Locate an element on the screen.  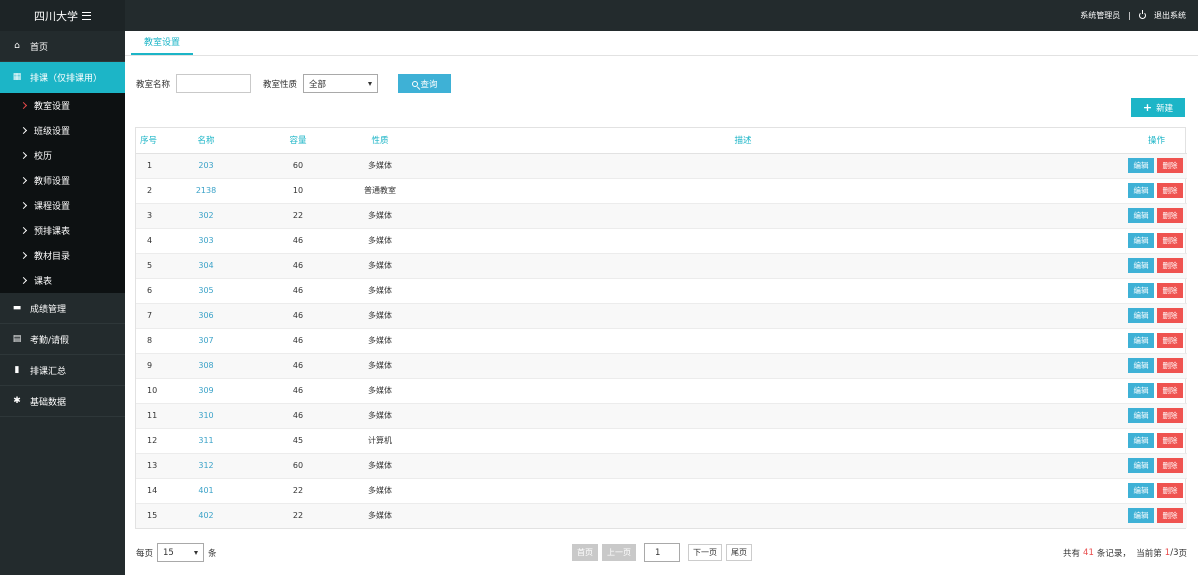
subnav-textbook-catalog: 教材目录 is located at coordinates (62, 255).